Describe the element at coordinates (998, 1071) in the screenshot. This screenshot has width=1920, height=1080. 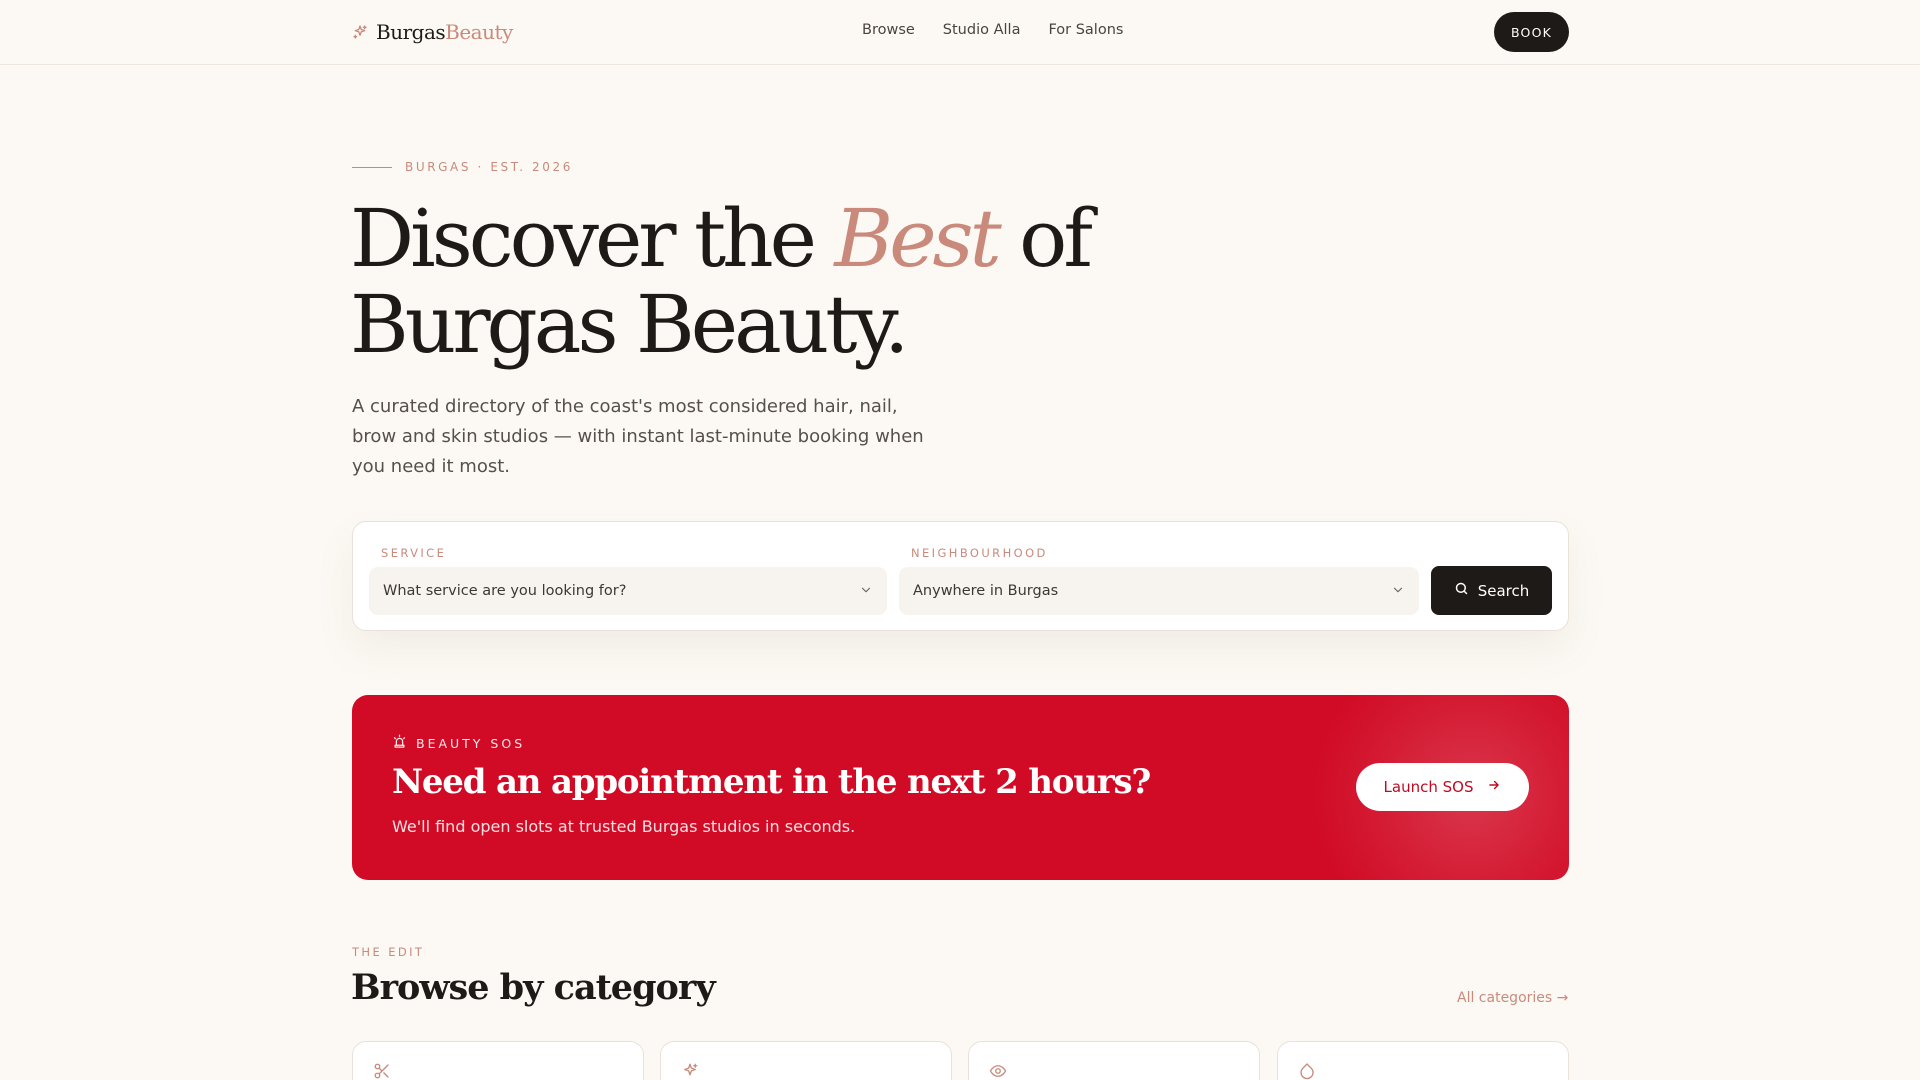
I see `eye-icon` at that location.